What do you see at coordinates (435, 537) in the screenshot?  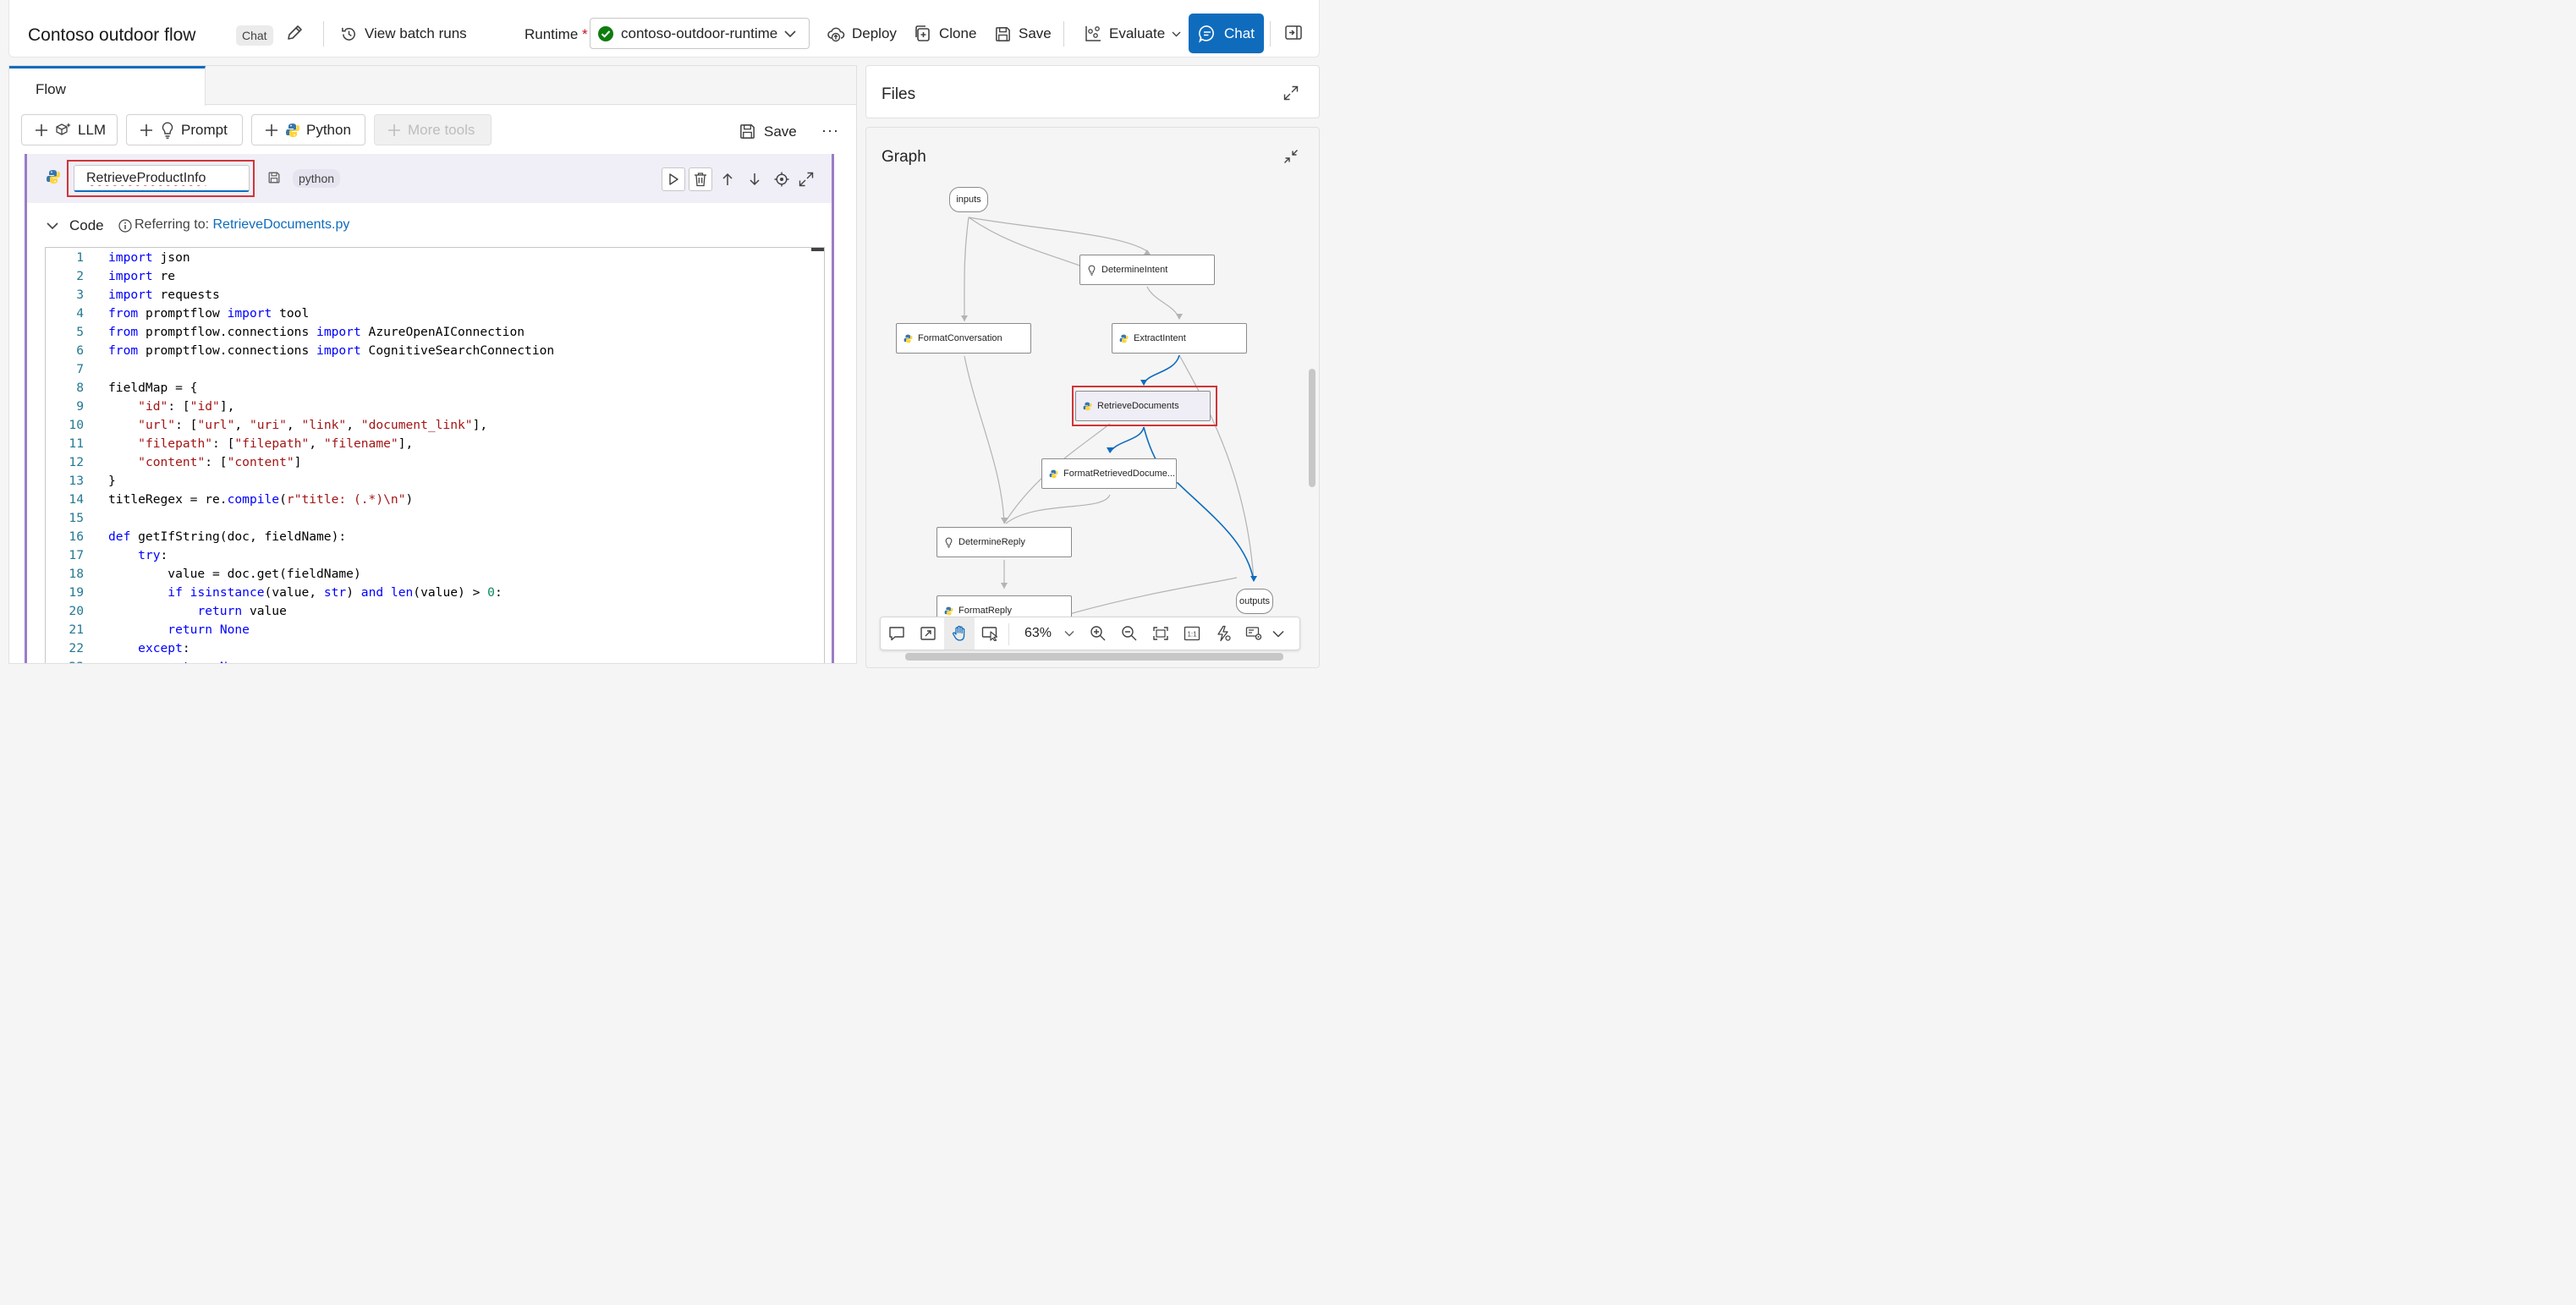 I see `code-line: 16 def getIfString(doc, fieldName):` at bounding box center [435, 537].